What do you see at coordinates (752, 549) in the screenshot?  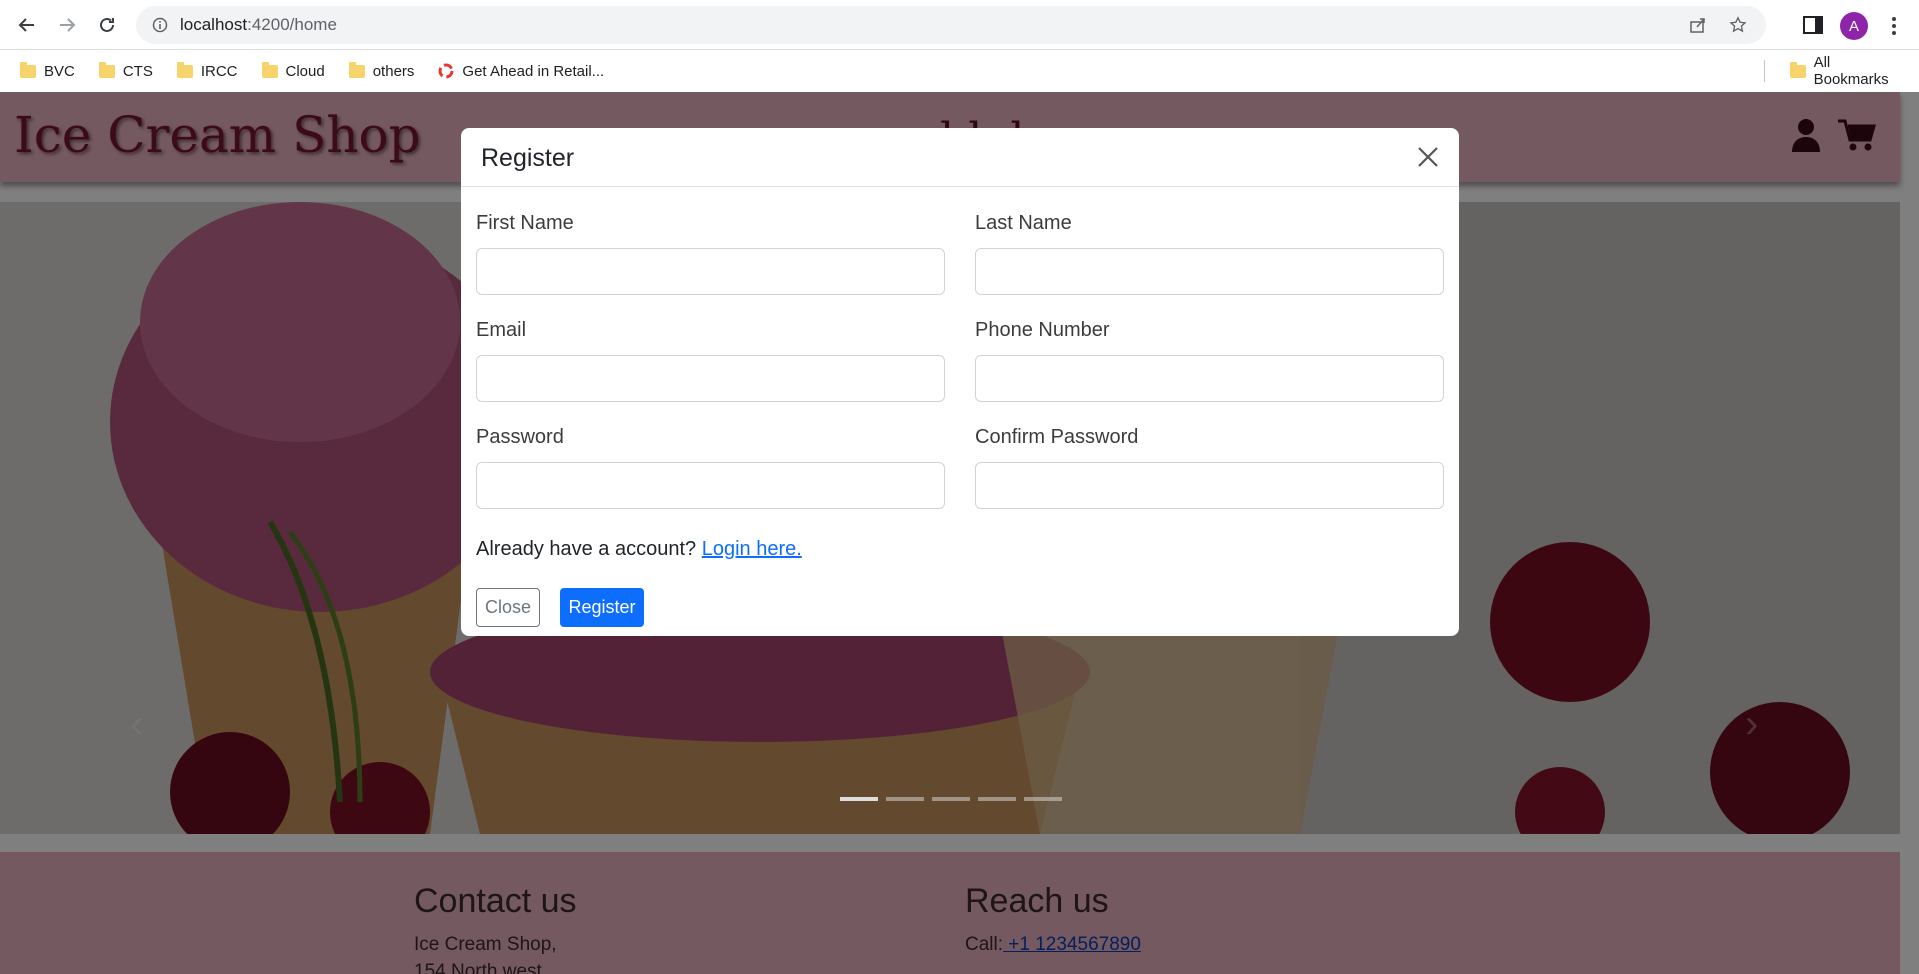 I see `login-link: Login here.` at bounding box center [752, 549].